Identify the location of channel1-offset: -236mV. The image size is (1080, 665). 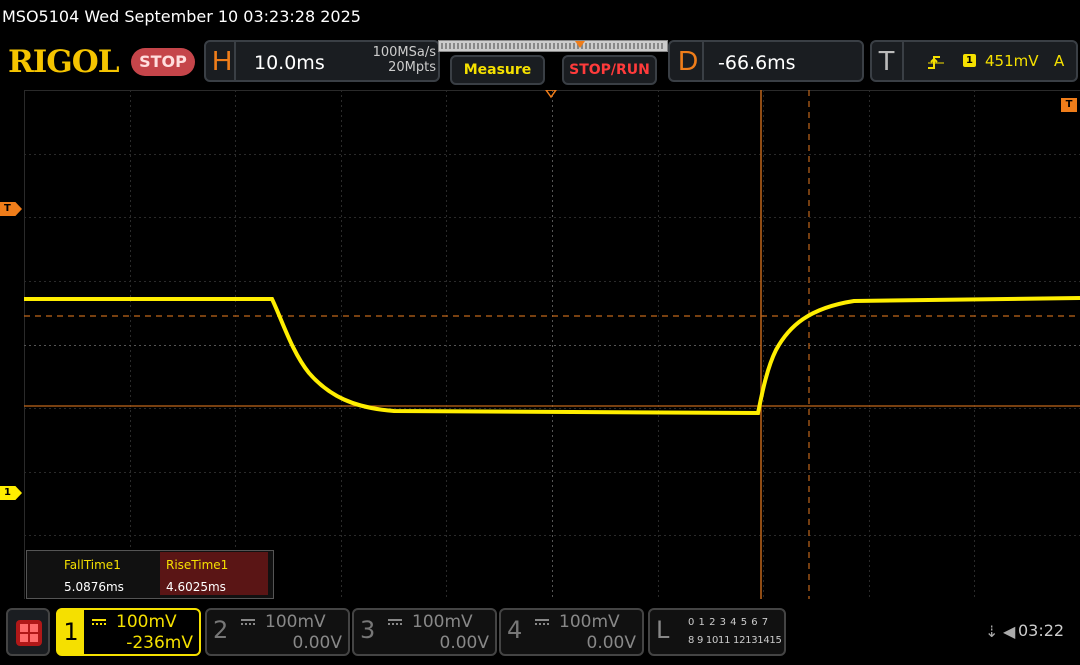
(159, 643).